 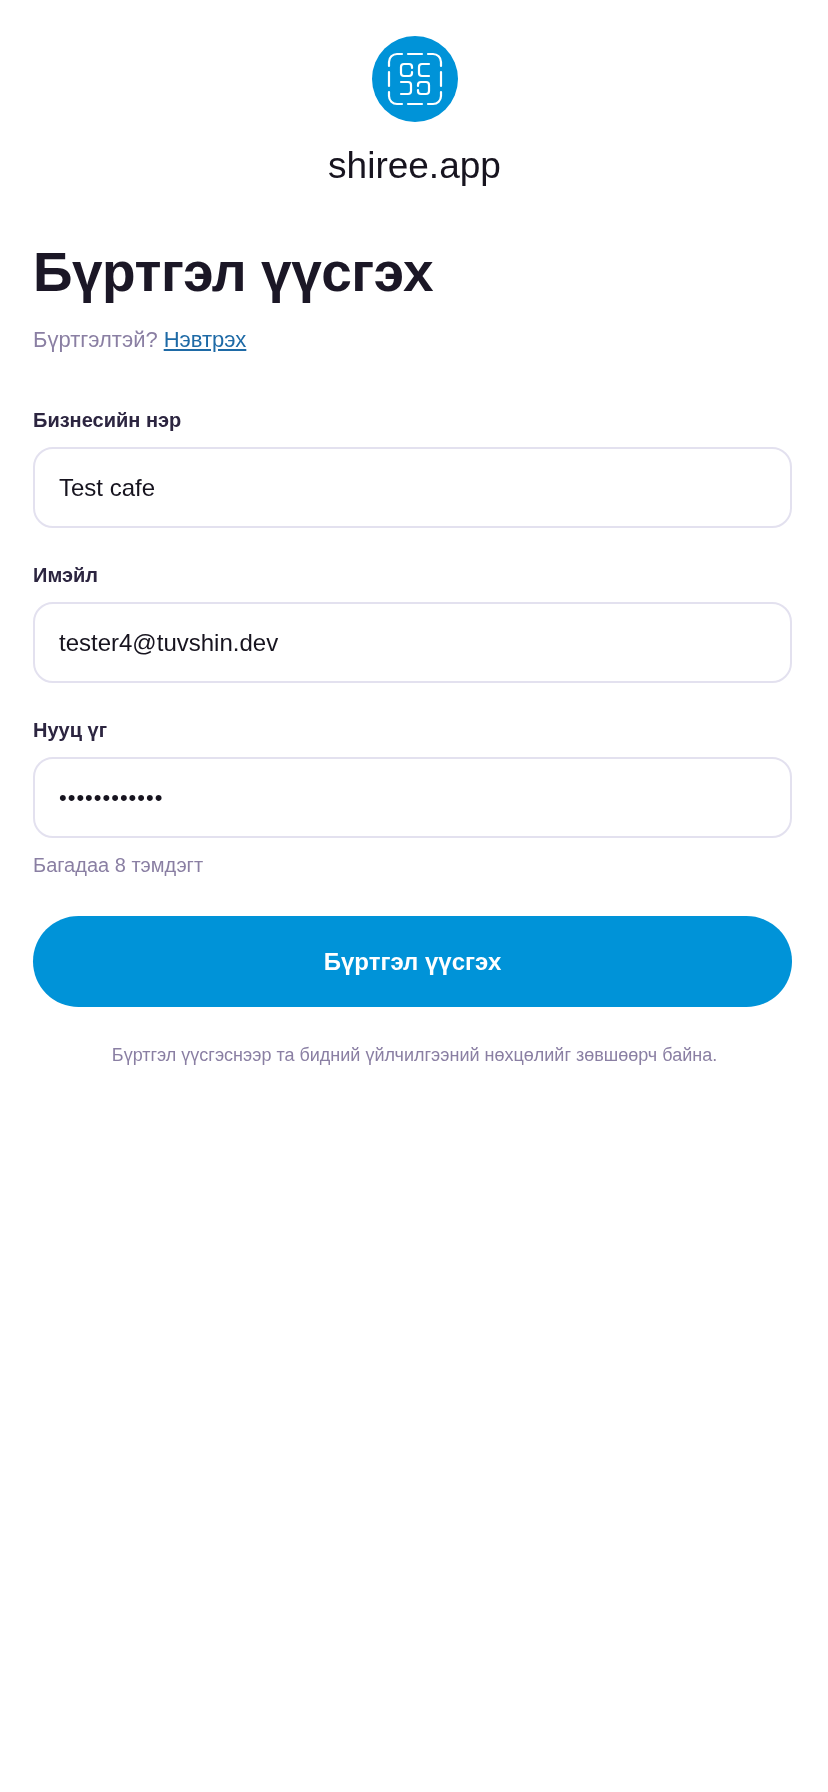 What do you see at coordinates (95, 340) in the screenshot?
I see `signin-prompt: Бүртгэлтэй?` at bounding box center [95, 340].